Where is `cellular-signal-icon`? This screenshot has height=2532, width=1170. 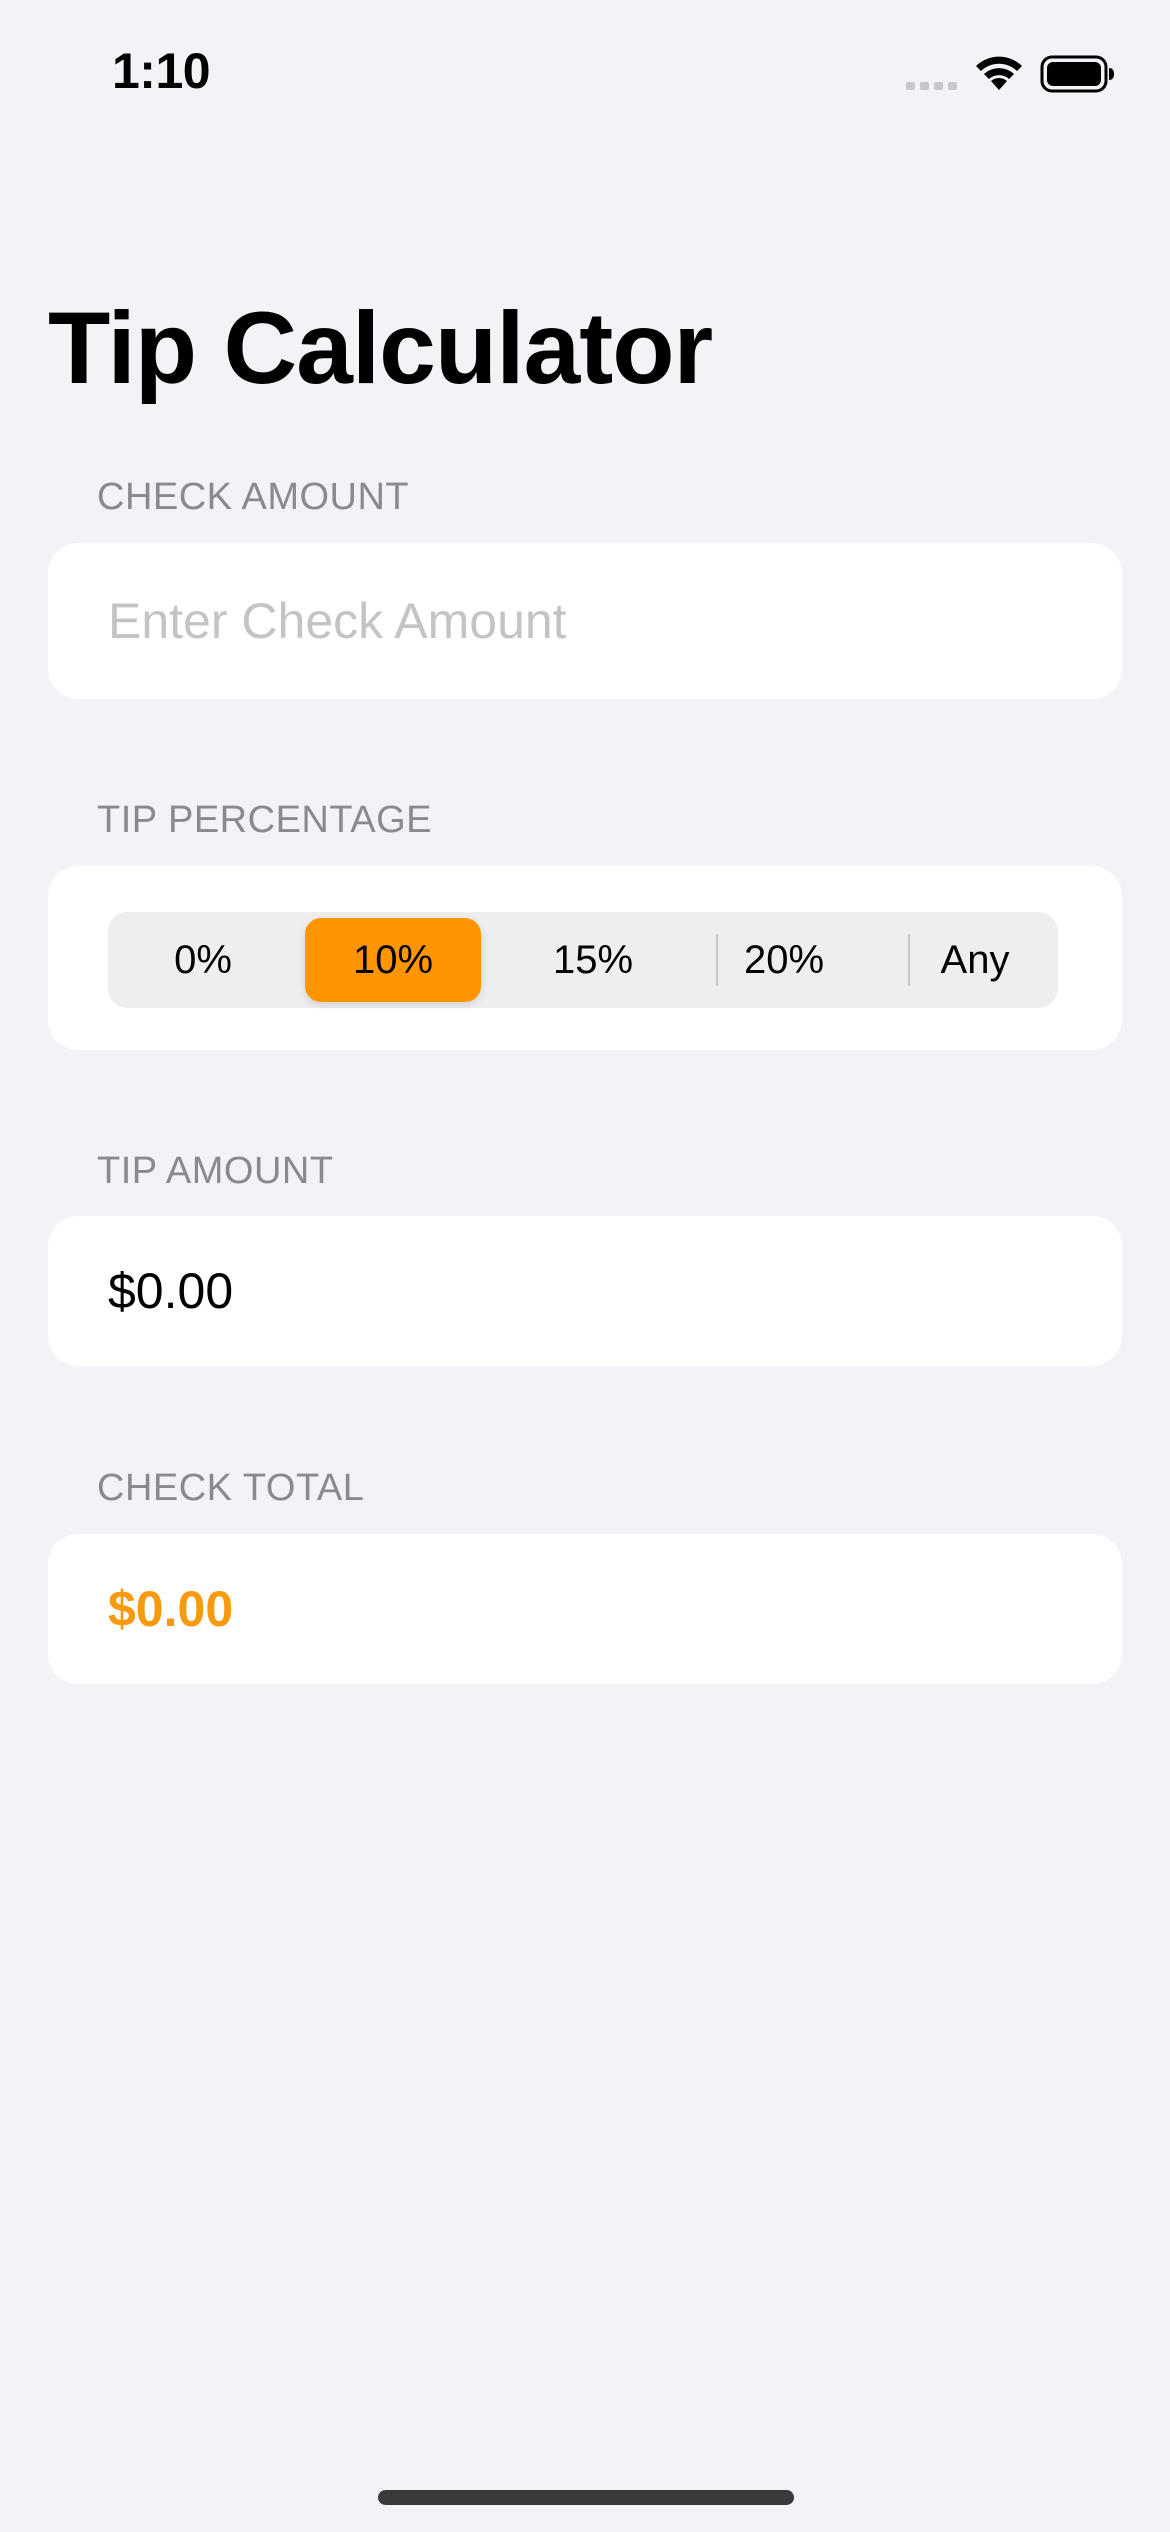 cellular-signal-icon is located at coordinates (931, 86).